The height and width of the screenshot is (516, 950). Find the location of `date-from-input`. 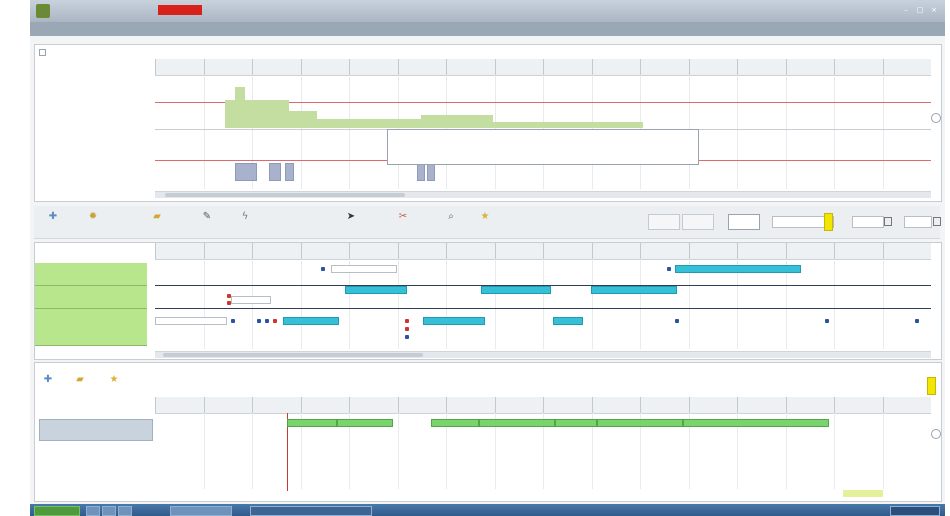

date-from-input is located at coordinates (868, 222).